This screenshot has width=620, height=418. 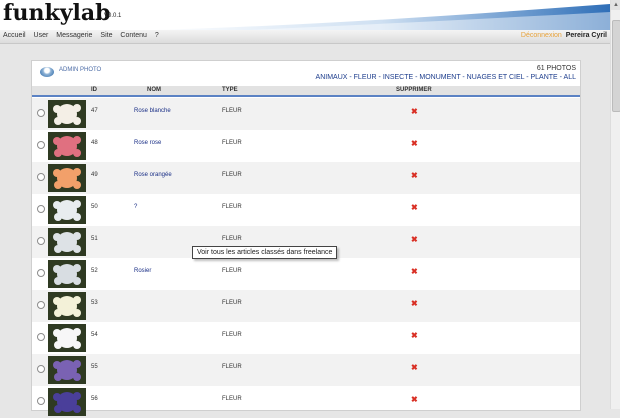 What do you see at coordinates (133, 35) in the screenshot?
I see `menu-item-contenu: Contenu` at bounding box center [133, 35].